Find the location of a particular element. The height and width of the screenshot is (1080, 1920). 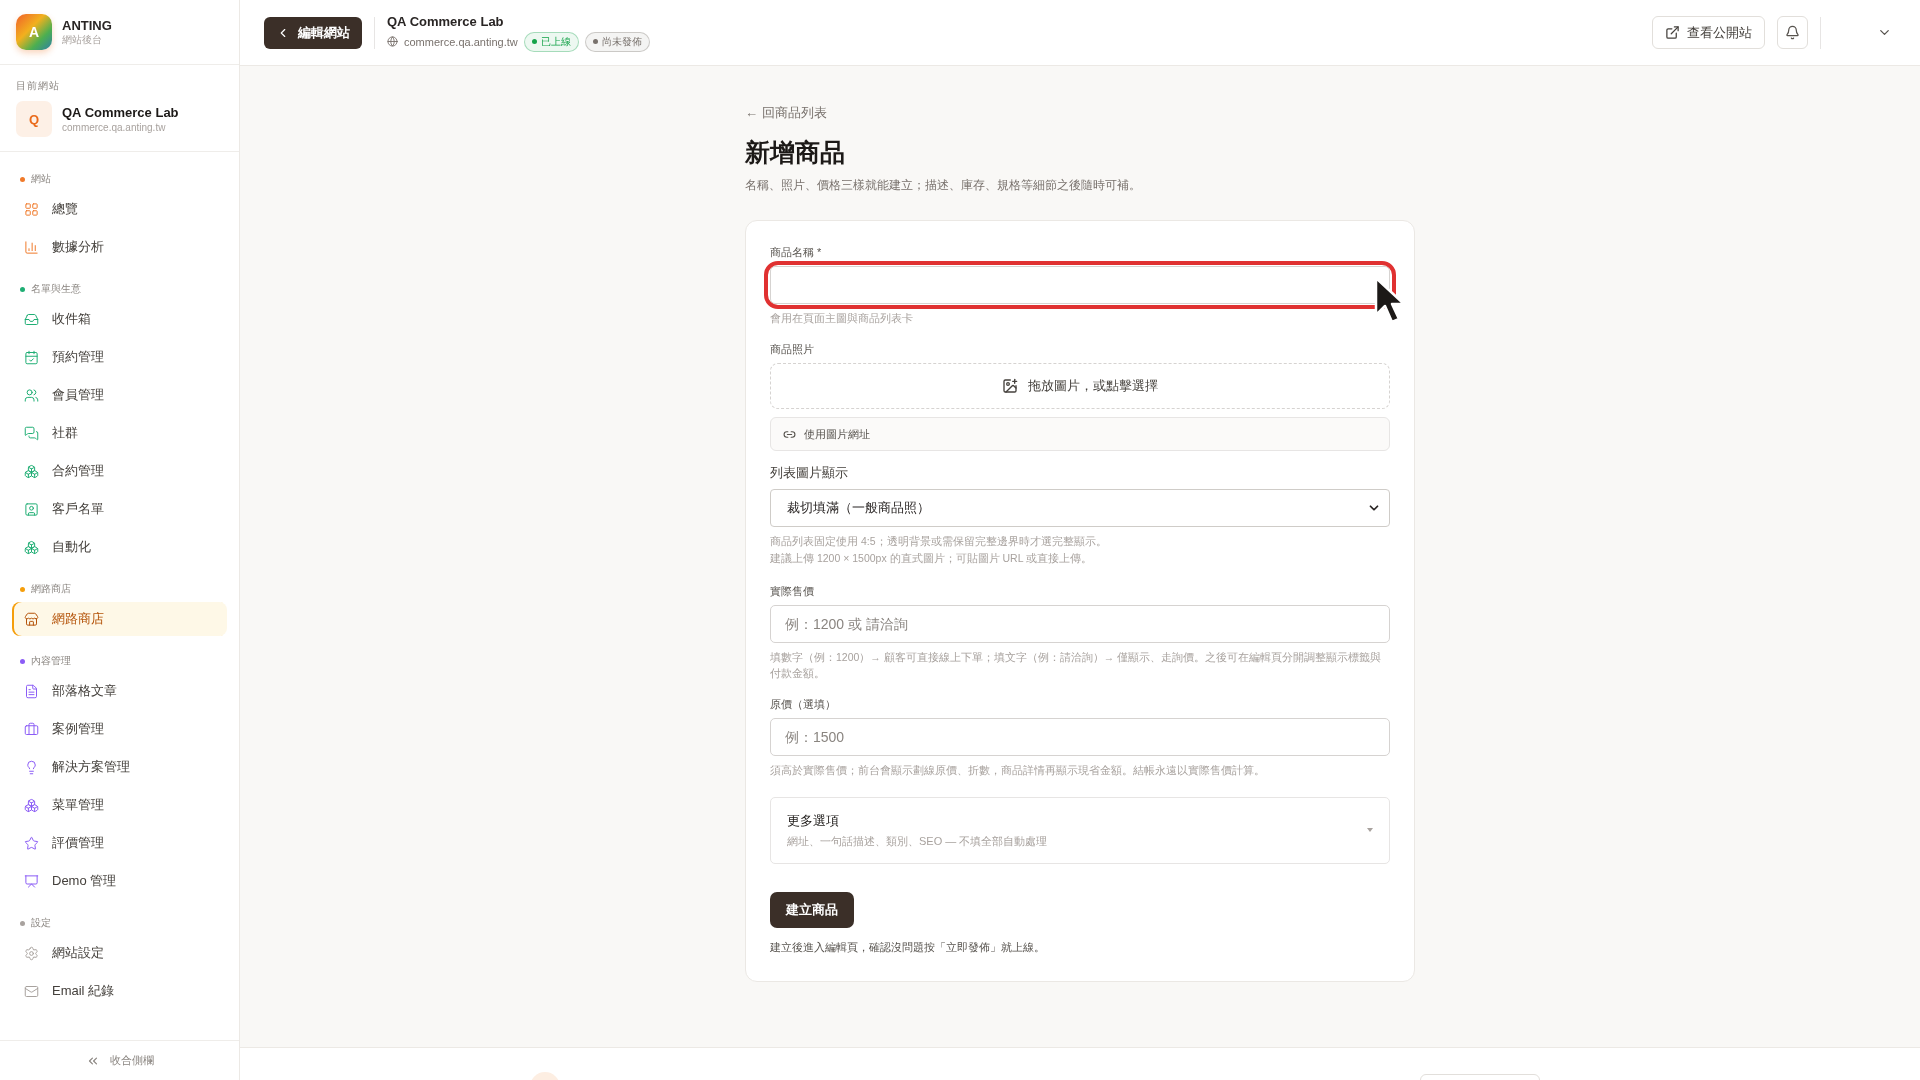

submit-note: 建立後進入編輯頁，確認沒問題按「立即發佈」就上線。 is located at coordinates (908, 947).